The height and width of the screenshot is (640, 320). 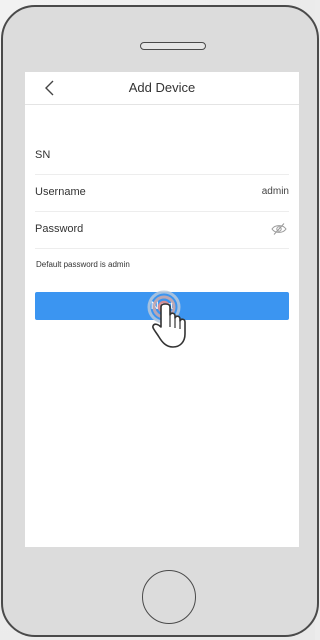 I want to click on password-field: Password, so click(x=162, y=230).